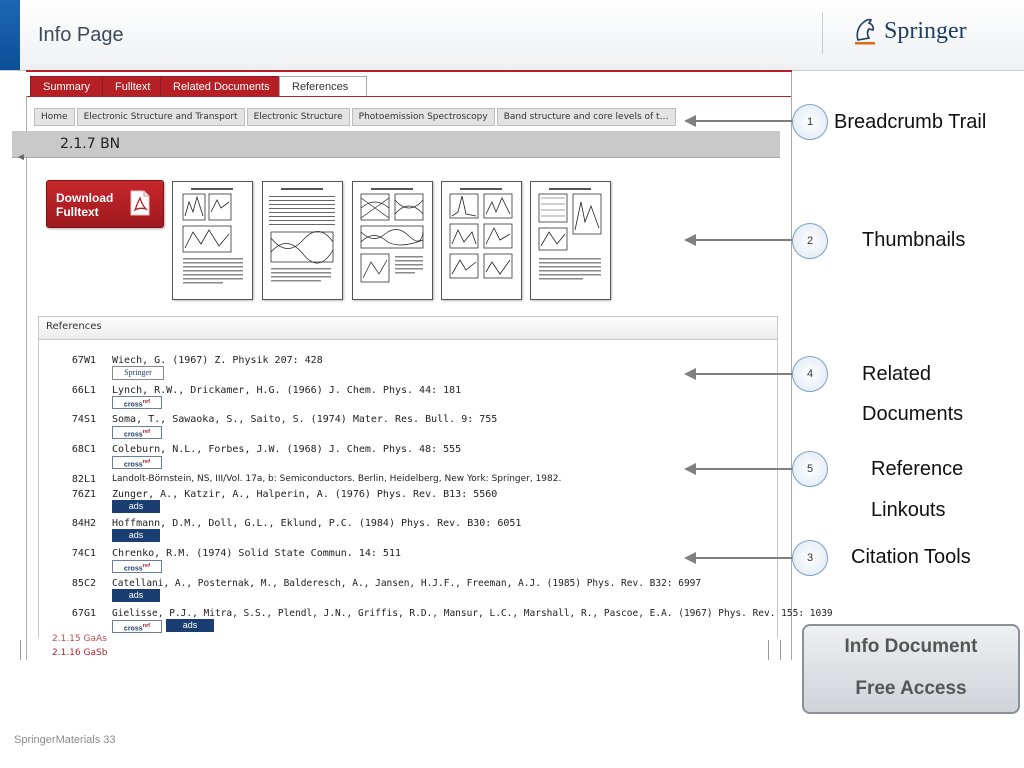 The height and width of the screenshot is (768, 1024). I want to click on download-label-line2: Fulltext, so click(77, 212).